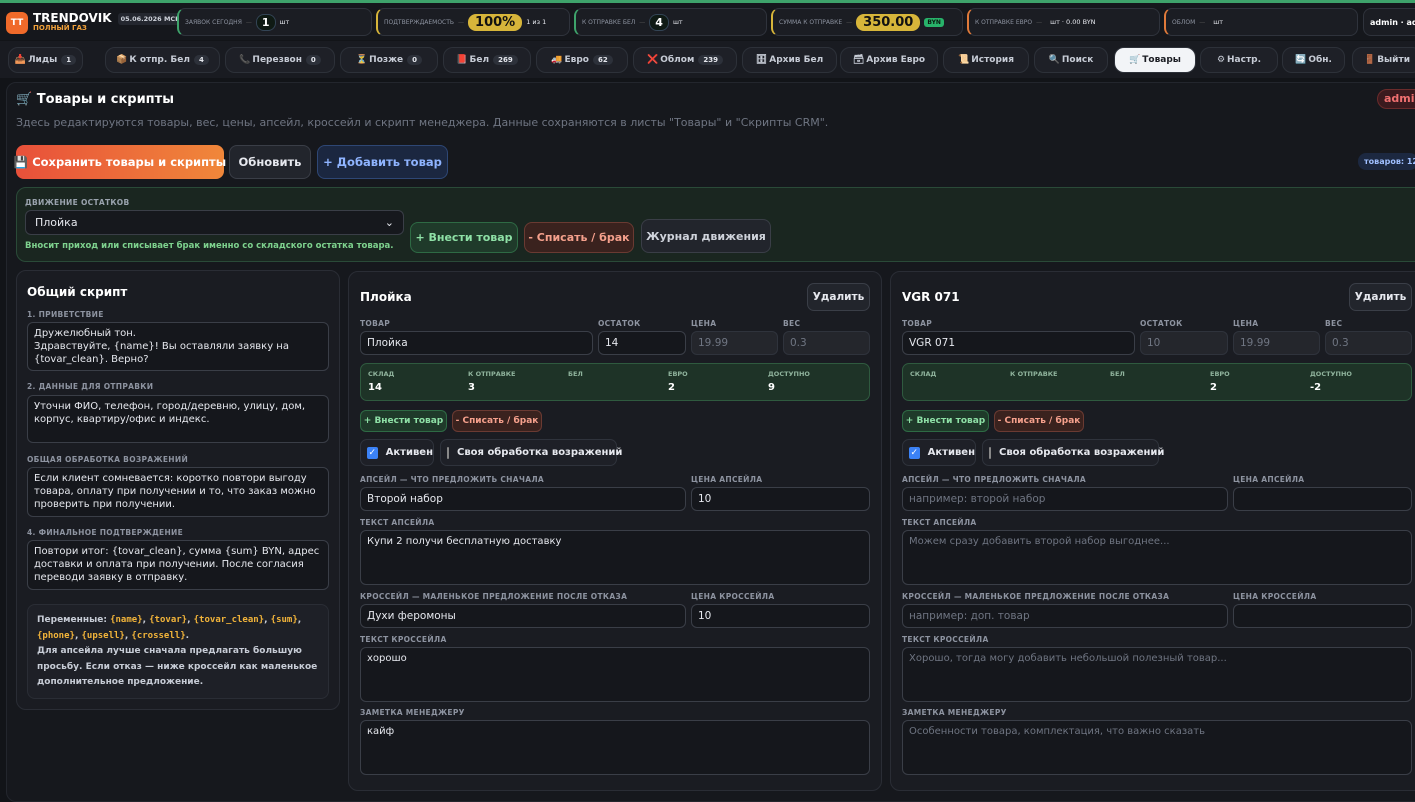  I want to click on stat-label: СУММА К ОТПРАВКЕ, so click(811, 22).